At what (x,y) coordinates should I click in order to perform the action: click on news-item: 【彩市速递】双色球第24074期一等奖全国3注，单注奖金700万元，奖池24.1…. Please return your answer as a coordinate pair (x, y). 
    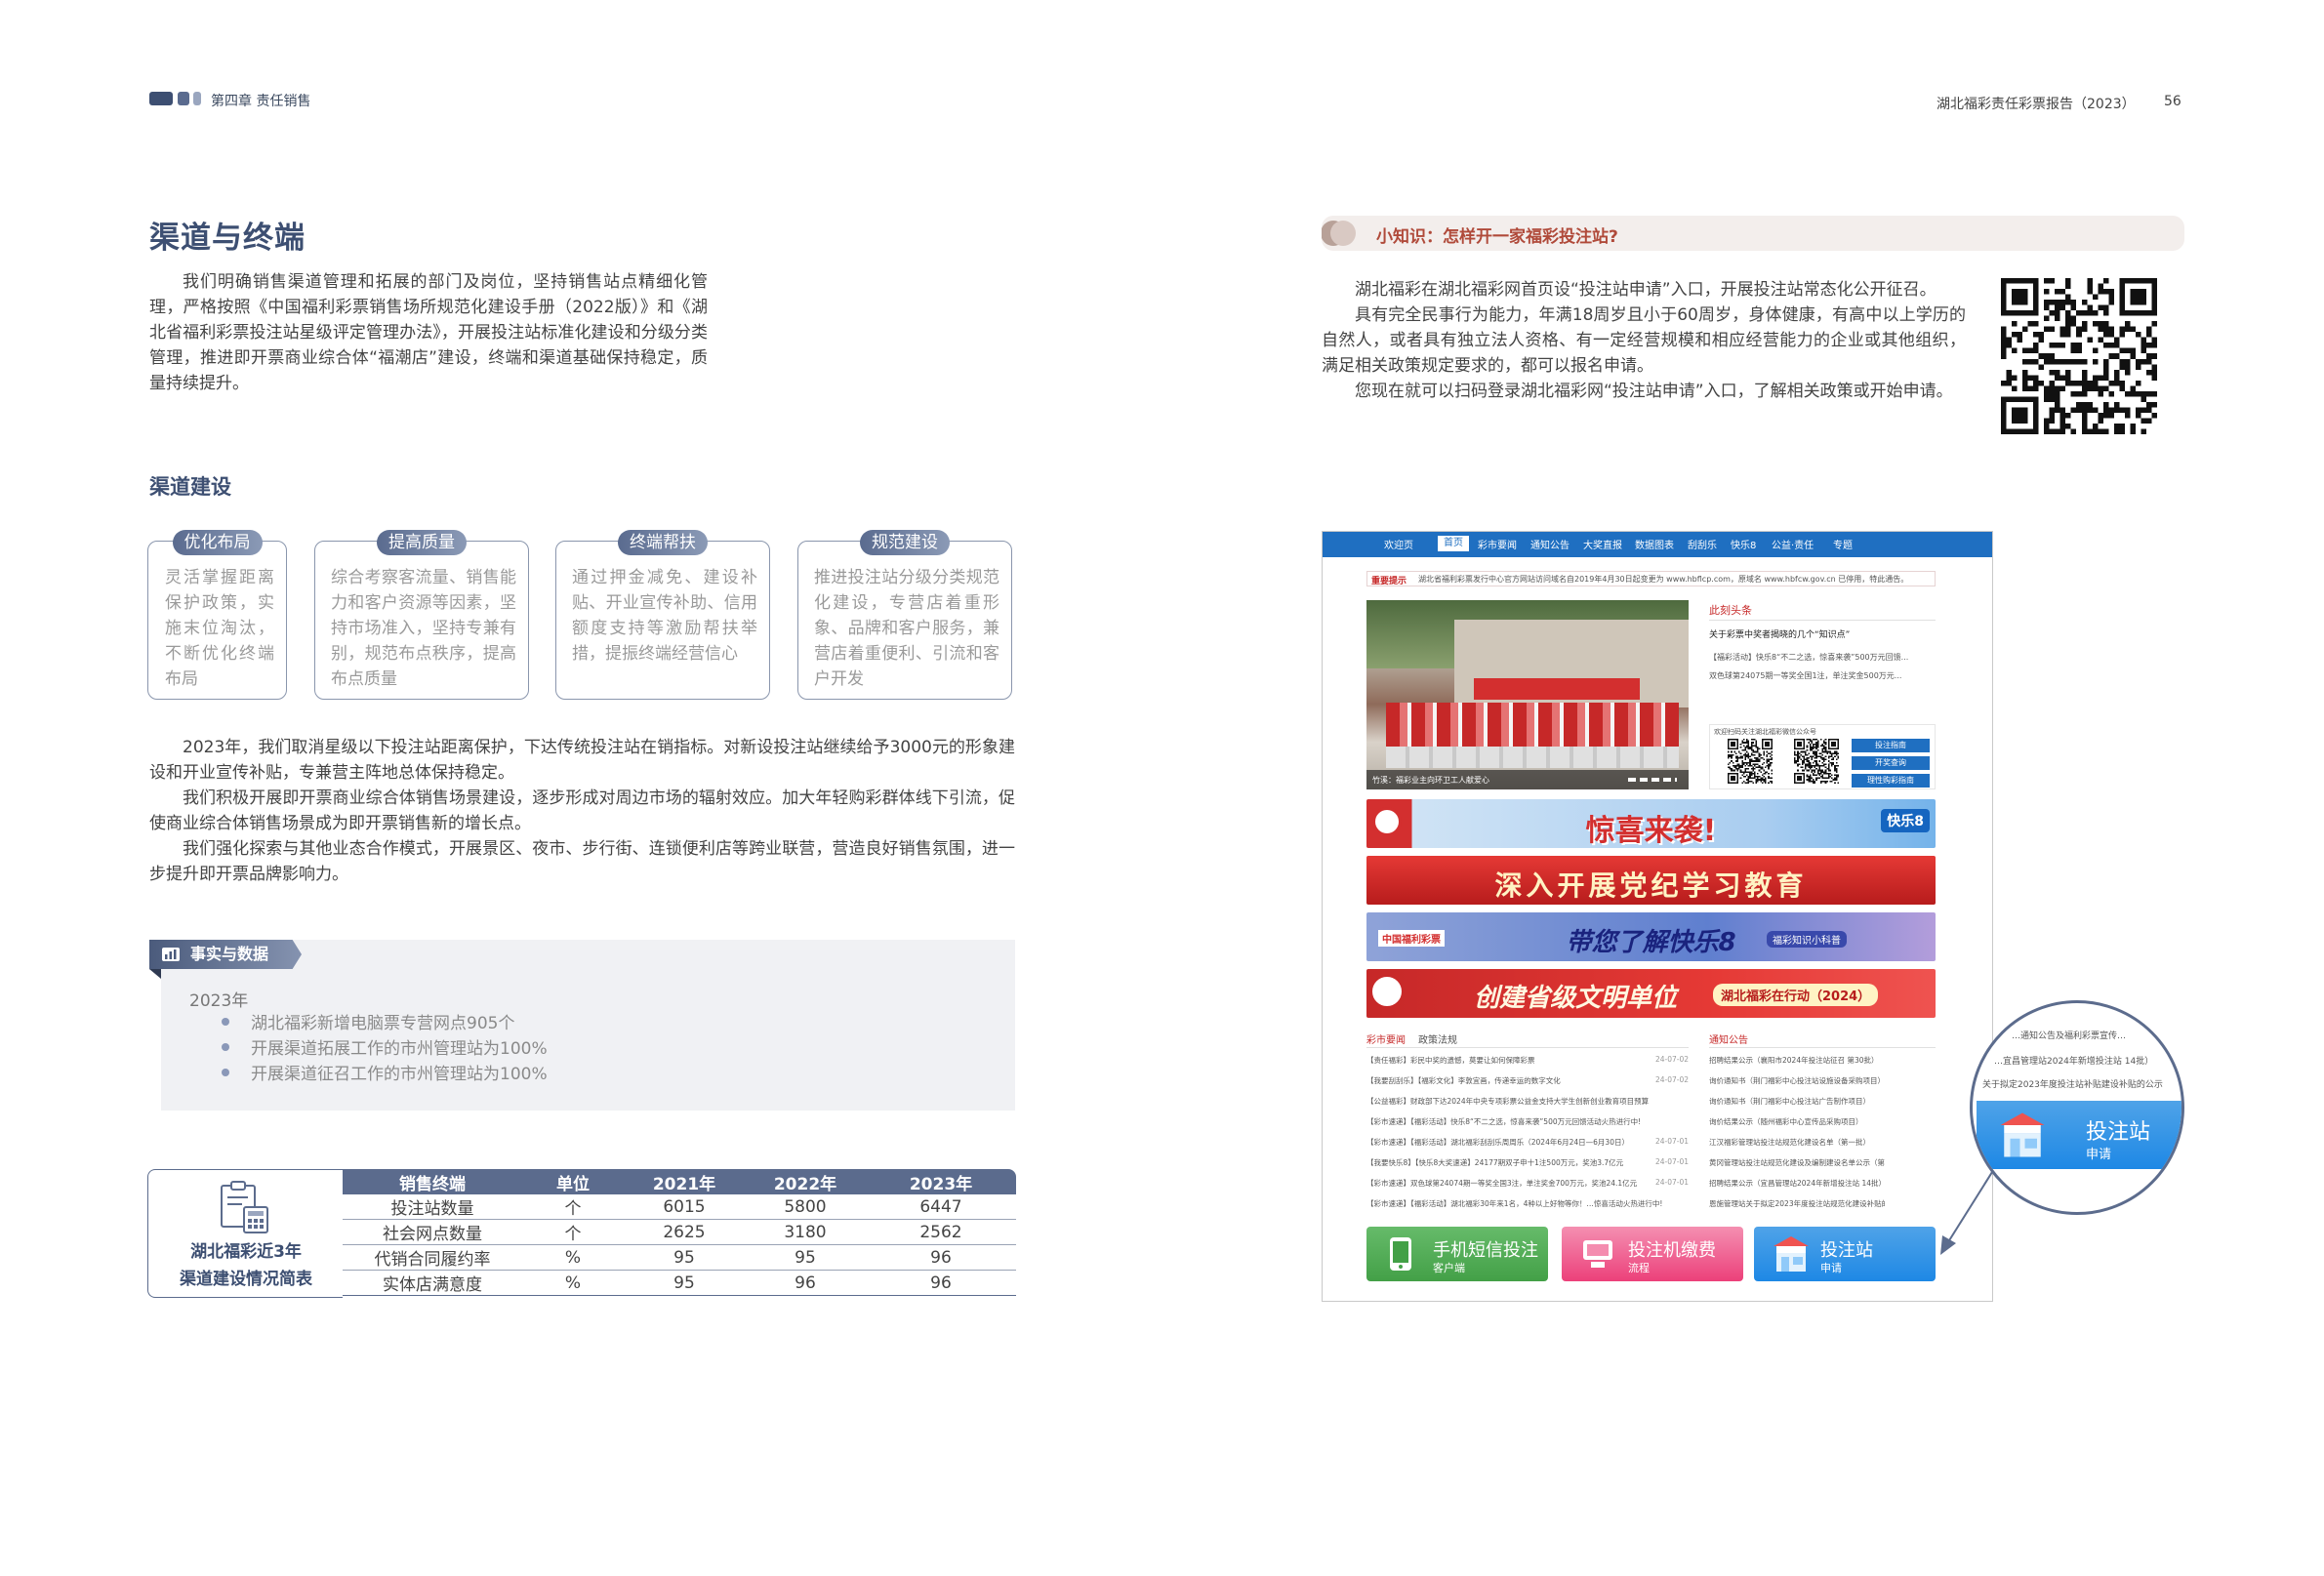
    Looking at the image, I should click on (1527, 1188).